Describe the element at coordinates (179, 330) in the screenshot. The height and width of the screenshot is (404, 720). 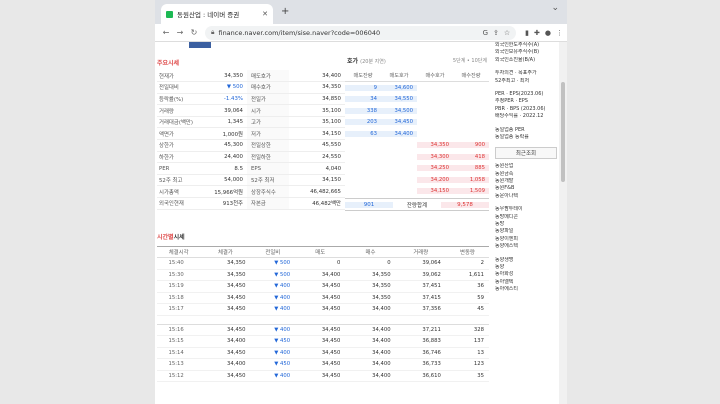
I see `table-cell: 15:16` at that location.